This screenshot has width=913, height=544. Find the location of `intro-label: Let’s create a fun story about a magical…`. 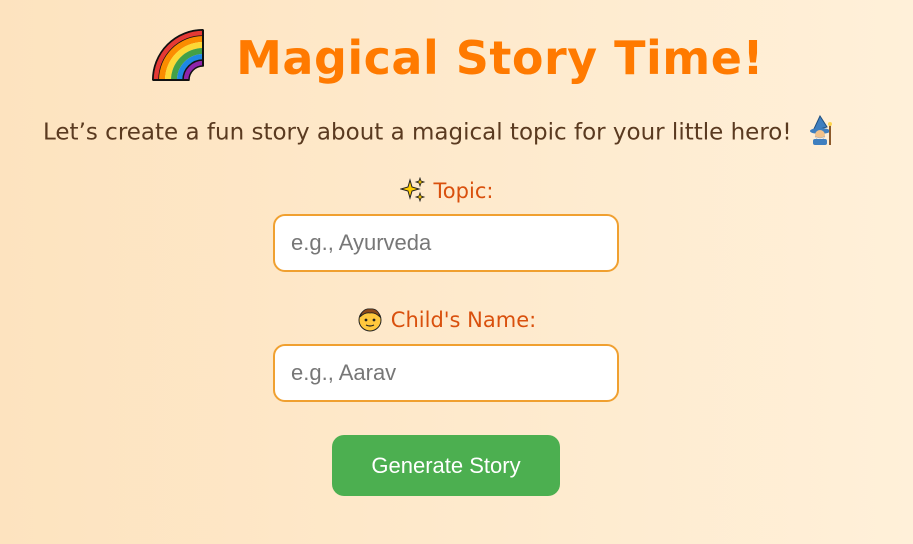

intro-label: Let’s create a fun story about a magical… is located at coordinates (417, 132).